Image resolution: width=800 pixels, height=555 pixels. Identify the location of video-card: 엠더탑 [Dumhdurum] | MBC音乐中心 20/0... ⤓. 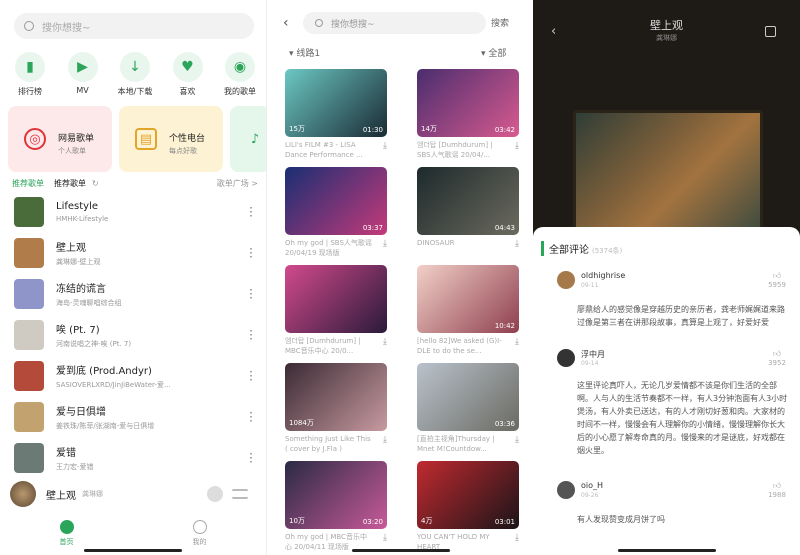
(336, 310).